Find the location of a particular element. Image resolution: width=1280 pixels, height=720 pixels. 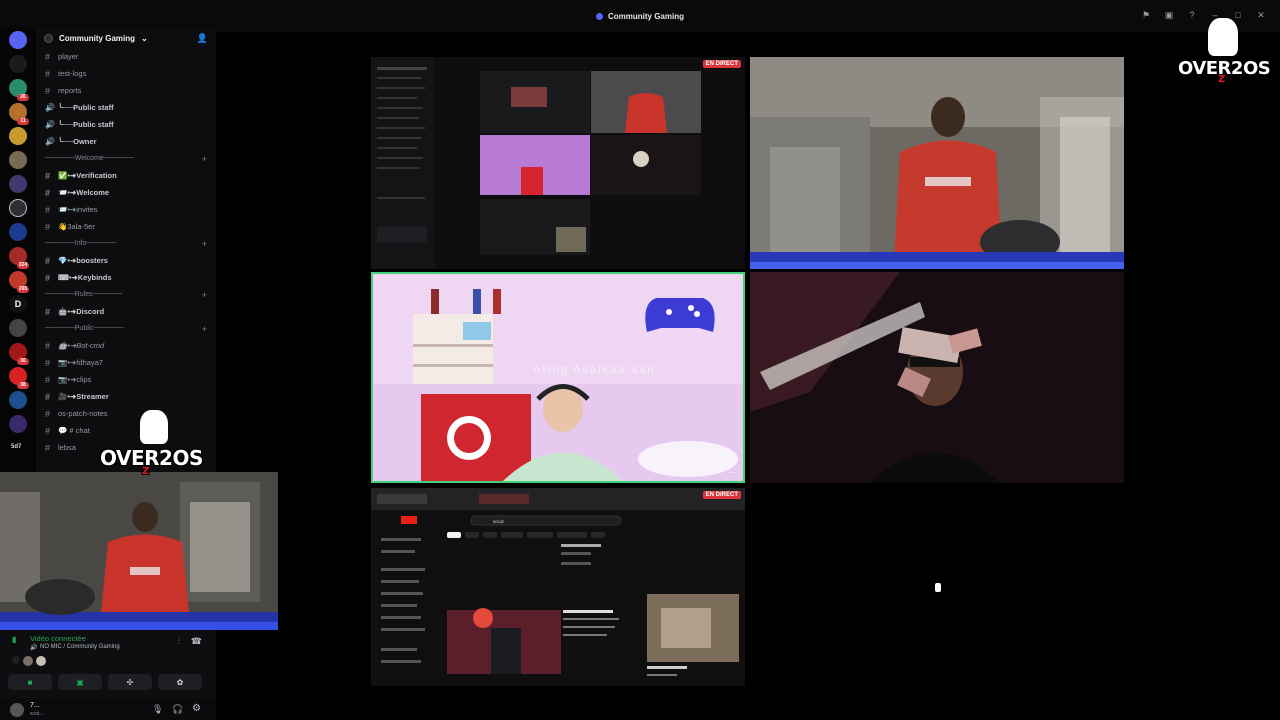

video-tile-participant is located at coordinates (937, 377).